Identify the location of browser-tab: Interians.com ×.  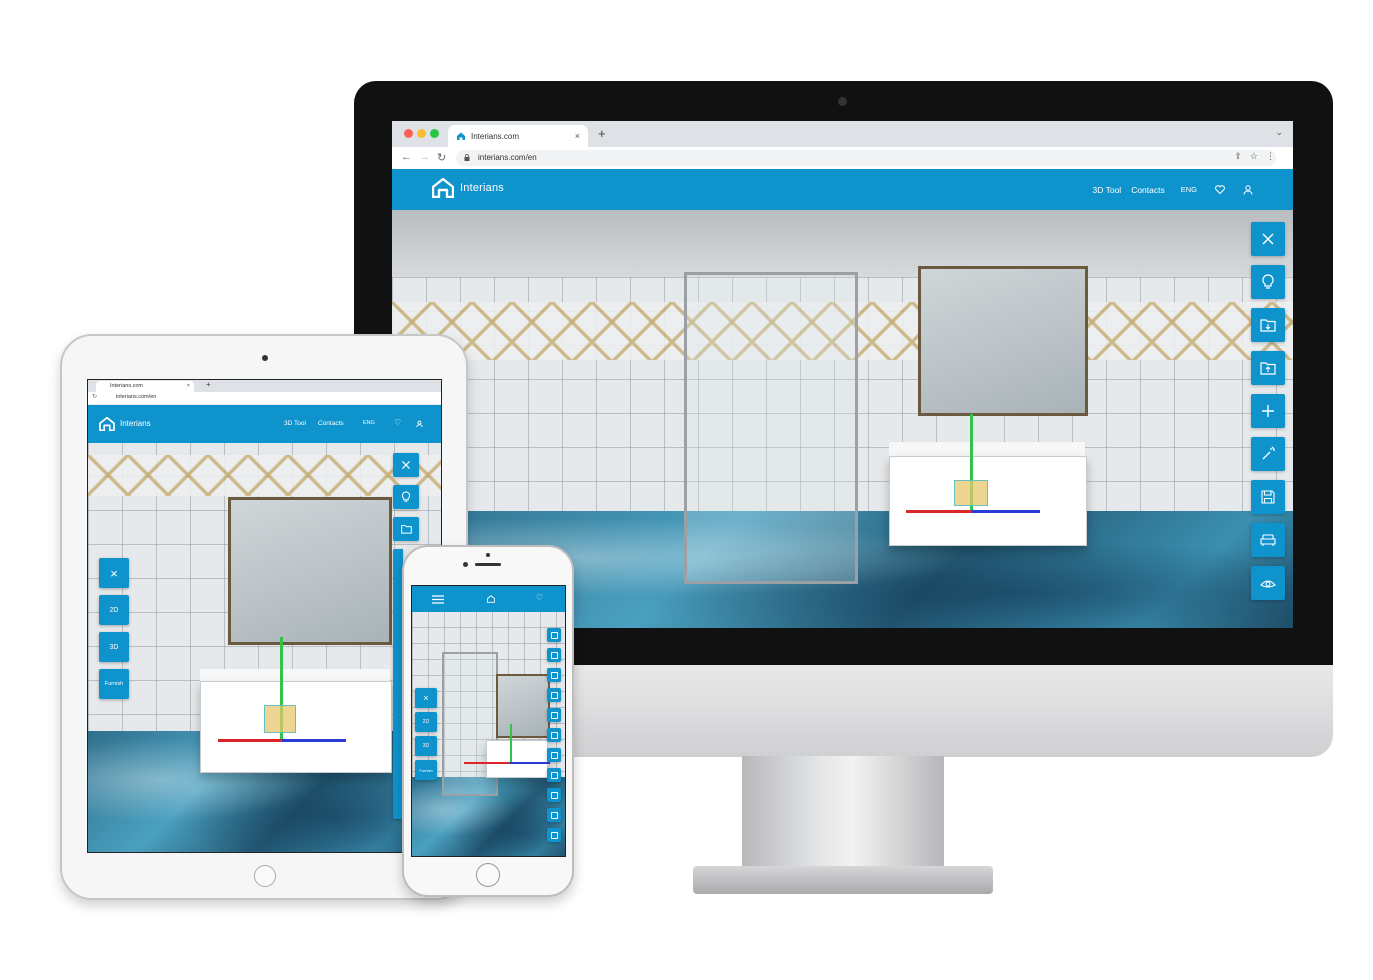
(518, 136).